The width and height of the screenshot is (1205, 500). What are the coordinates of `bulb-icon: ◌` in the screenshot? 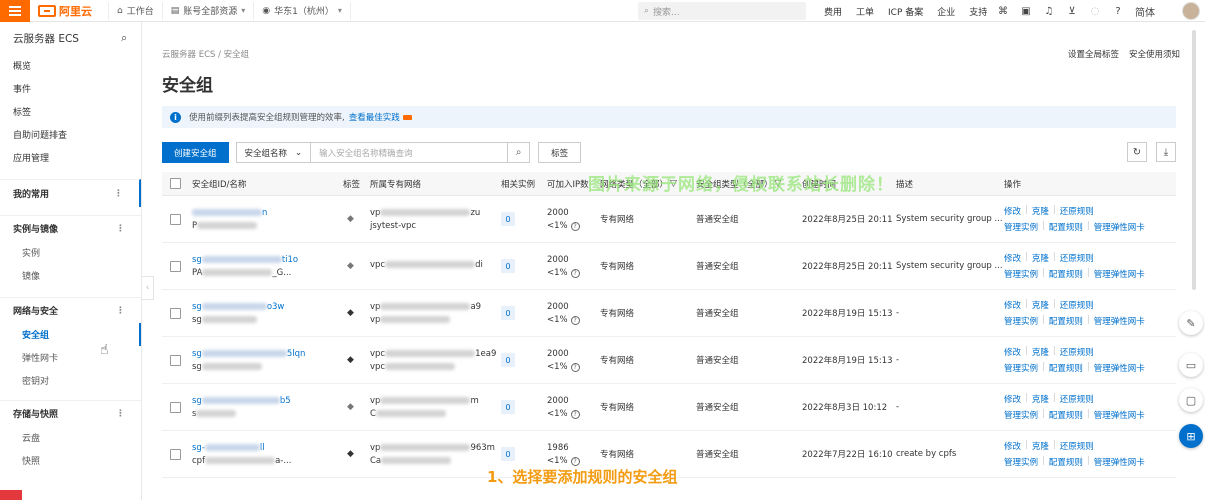 It's located at (1095, 11).